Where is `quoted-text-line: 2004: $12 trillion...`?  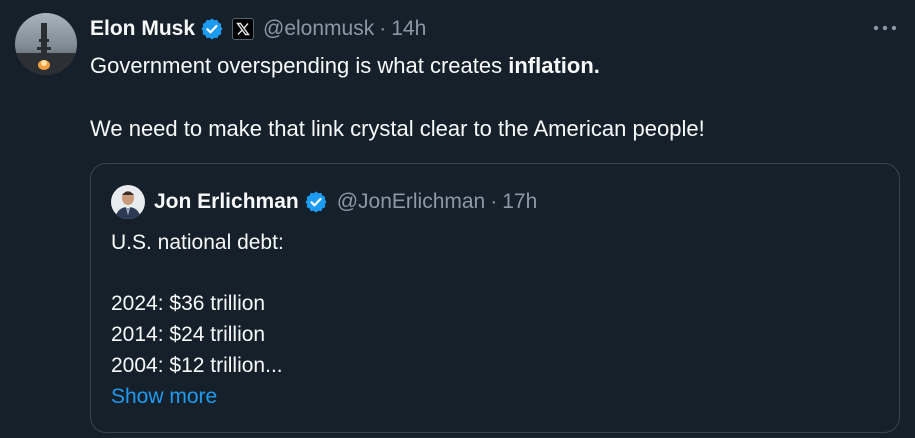 quoted-text-line: 2004: $12 trillion... is located at coordinates (197, 365).